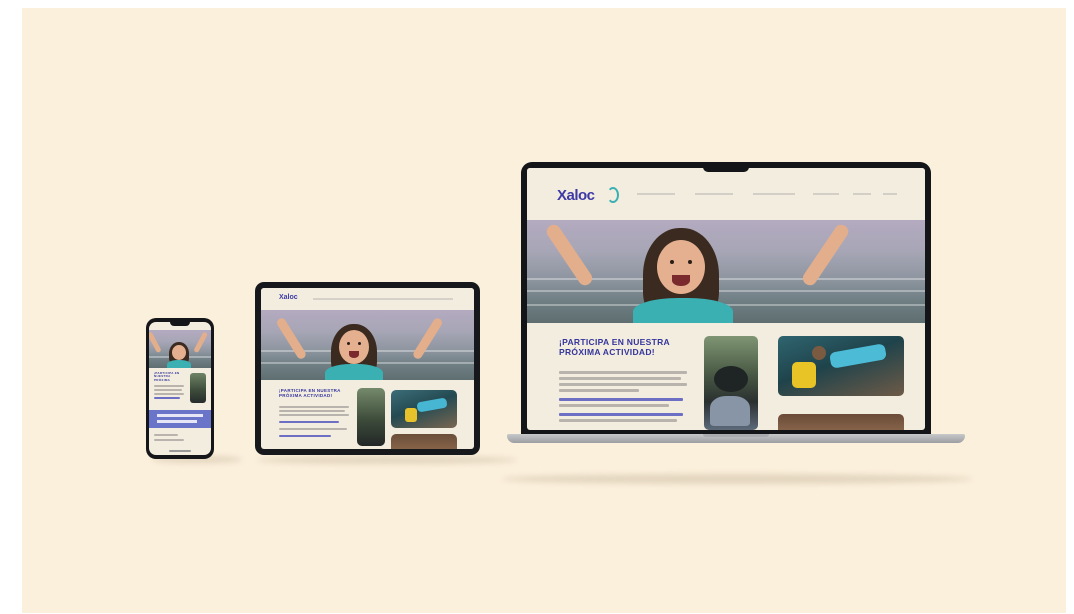  I want to click on tablet-hero, so click(367, 345).